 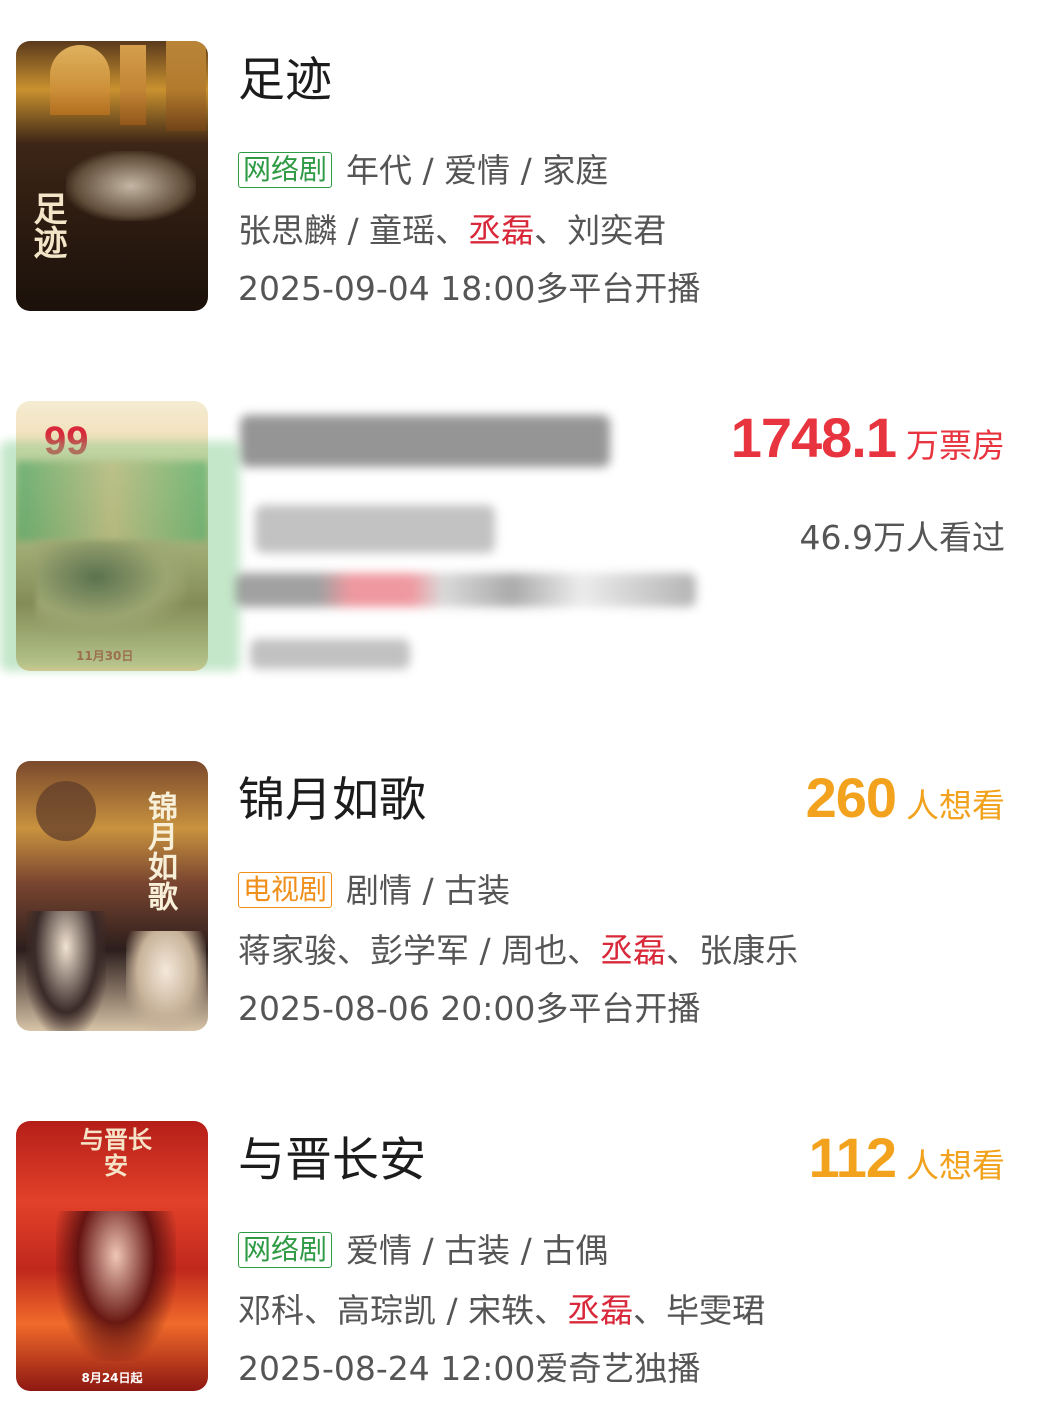 I want to click on poster-image: 锦月如歌, so click(x=112, y=896).